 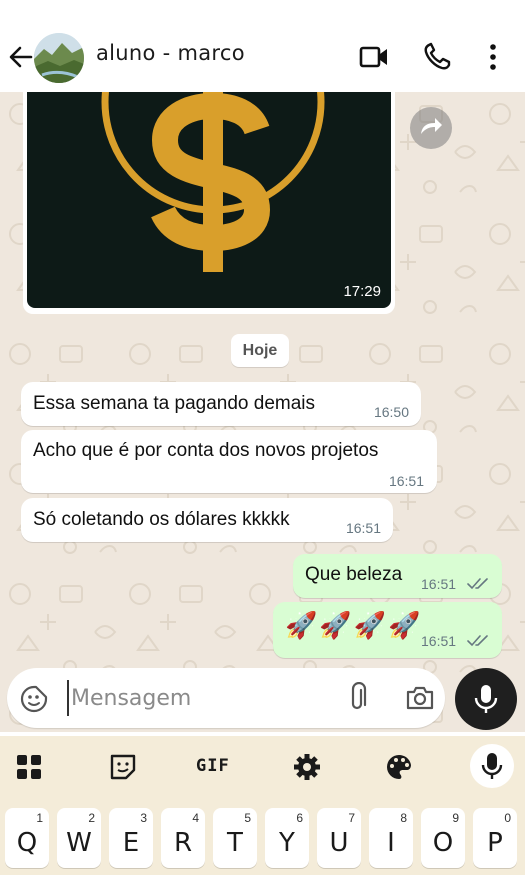 I want to click on outgoing-message: Que beleza 16:51, so click(x=397, y=576).